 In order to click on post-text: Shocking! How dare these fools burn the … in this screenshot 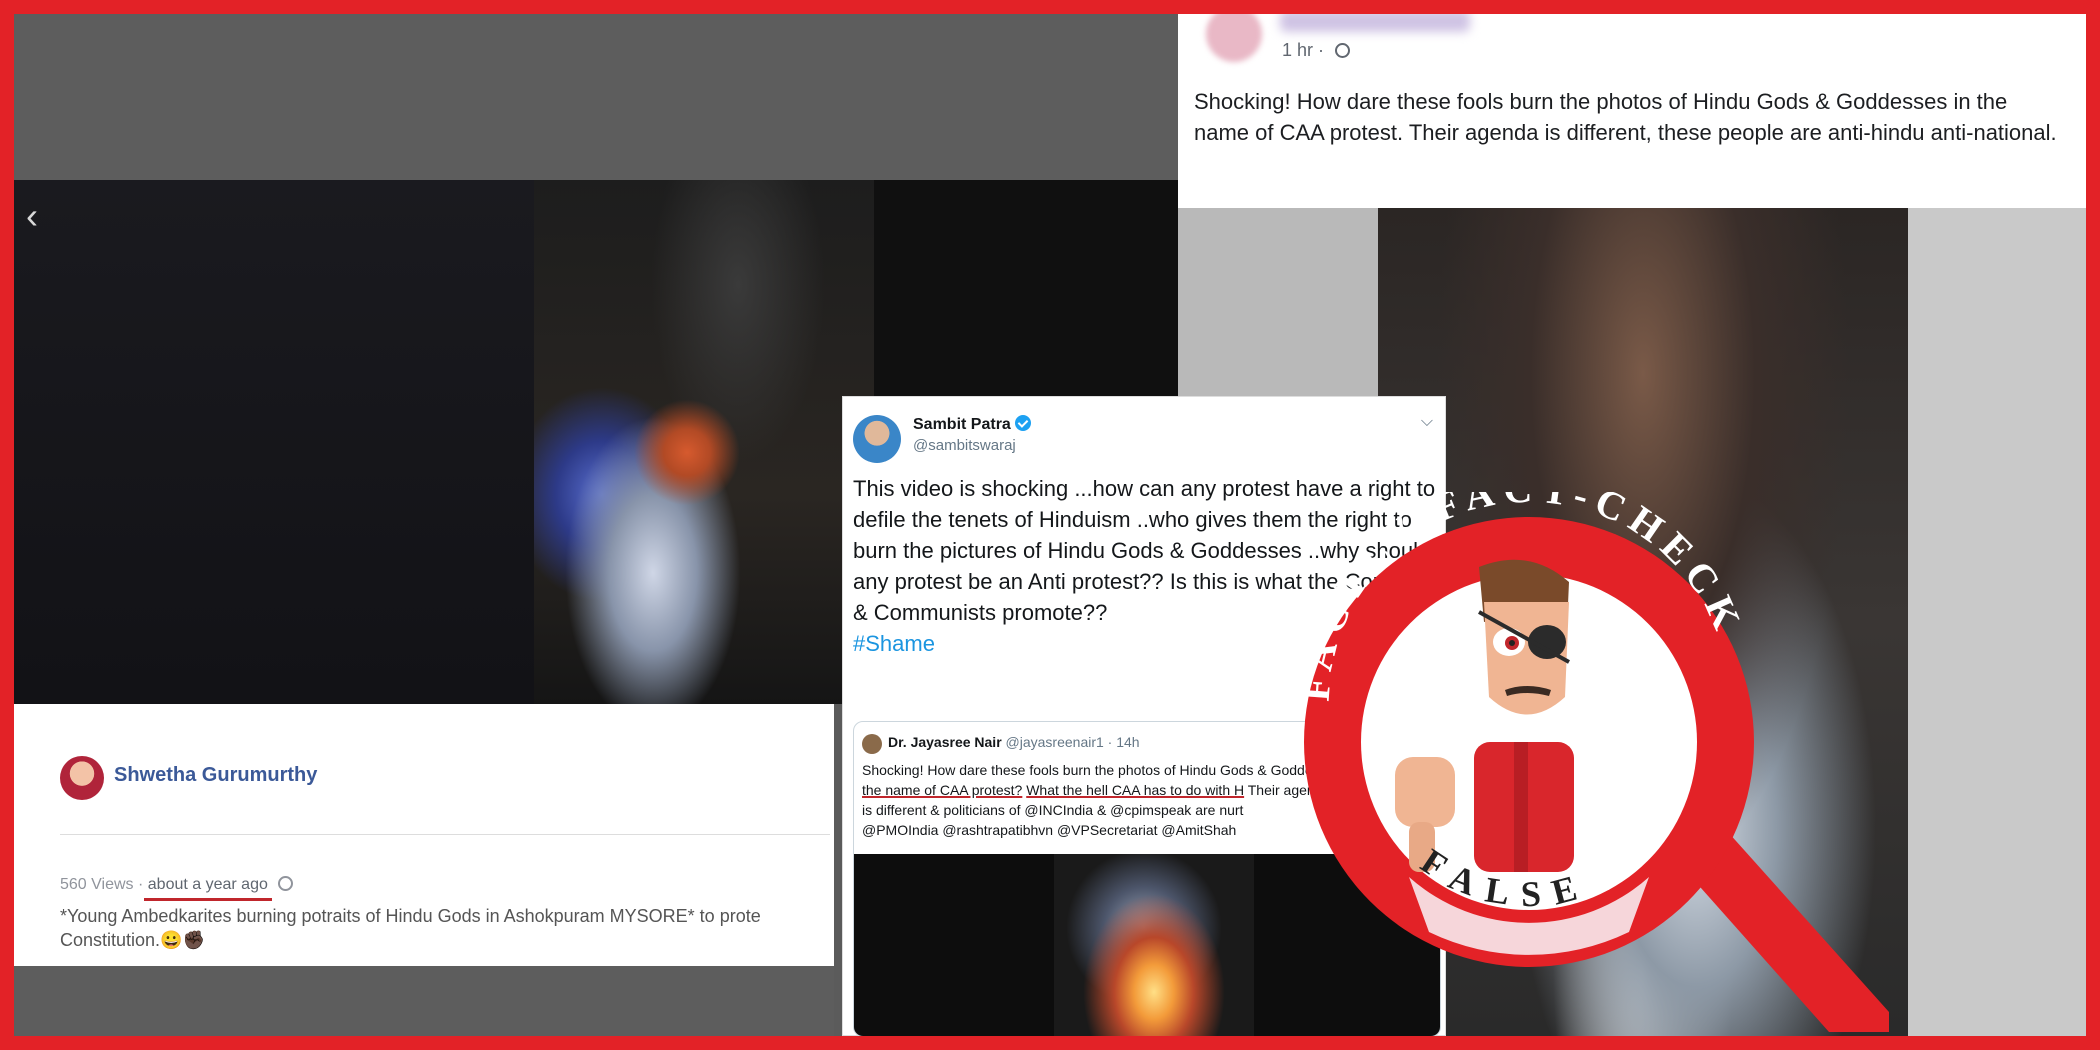, I will do `click(1625, 117)`.